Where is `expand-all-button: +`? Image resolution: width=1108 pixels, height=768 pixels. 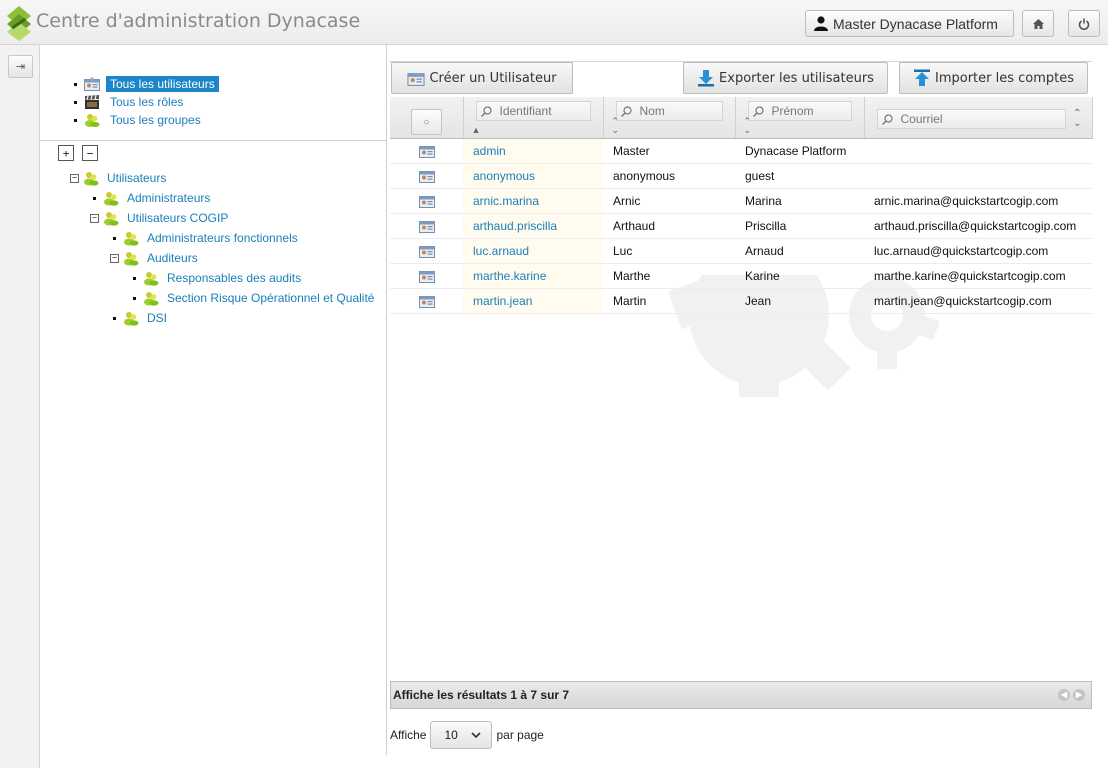 expand-all-button: + is located at coordinates (66, 153).